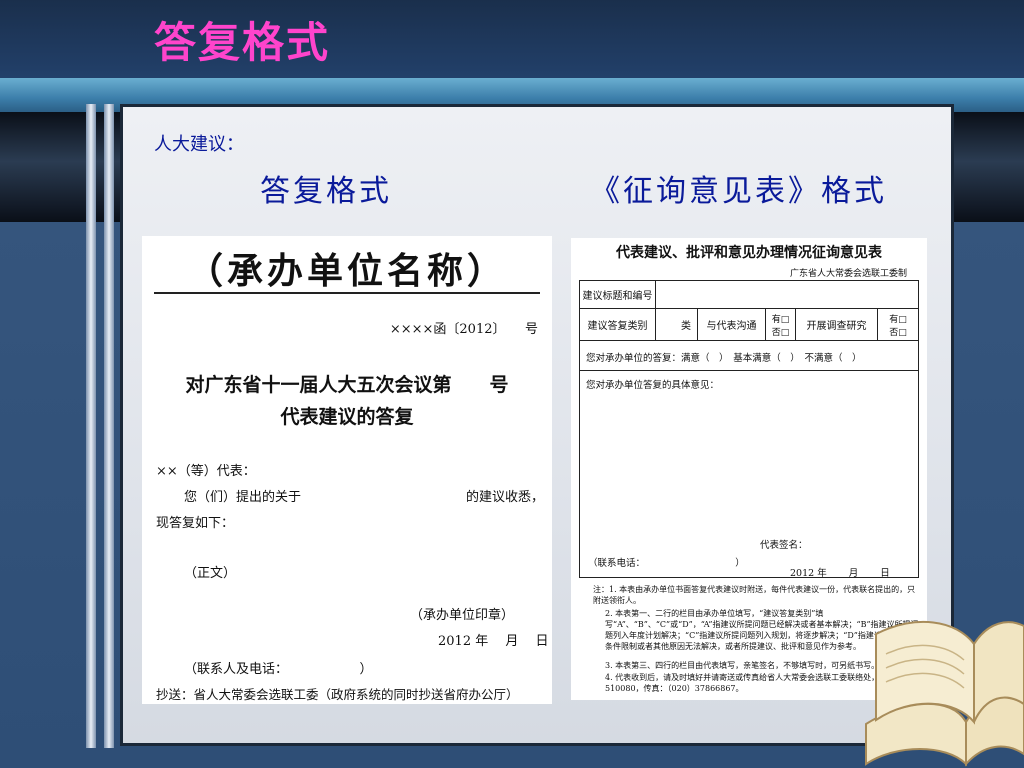 The width and height of the screenshot is (1024, 768). Describe the element at coordinates (749, 253) in the screenshot. I see `form-title: 代表建议、批评和意见办理情况征询意见表` at that location.